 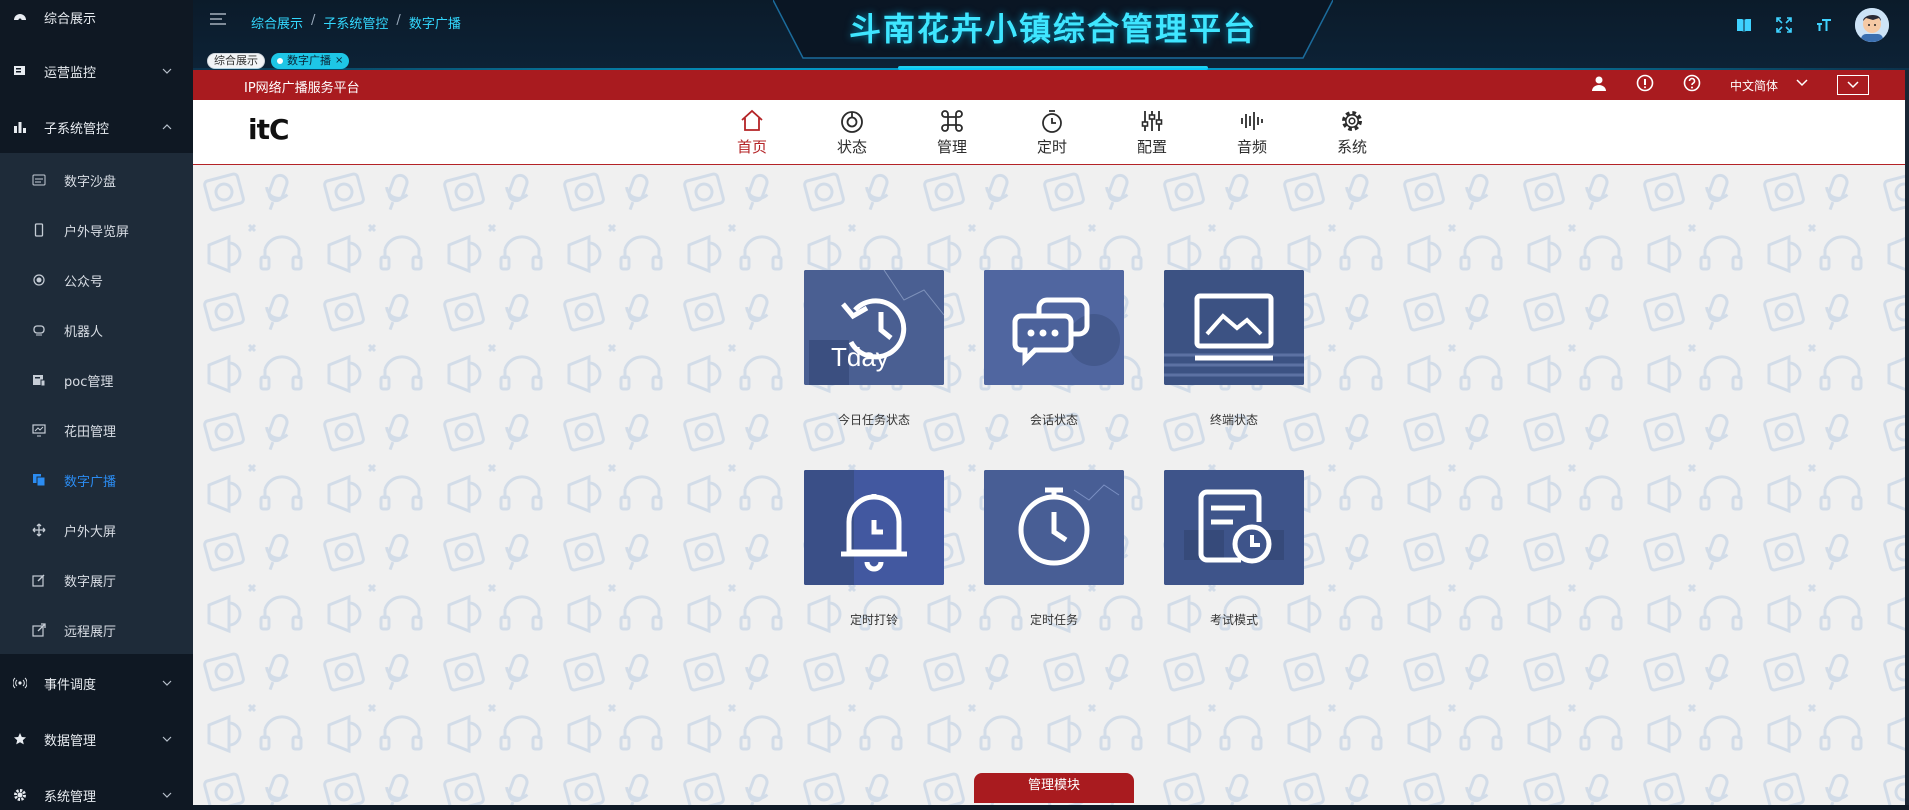 I want to click on sidebar-item-outdoor-guide-screen: 户外导览屏, so click(x=96, y=230).